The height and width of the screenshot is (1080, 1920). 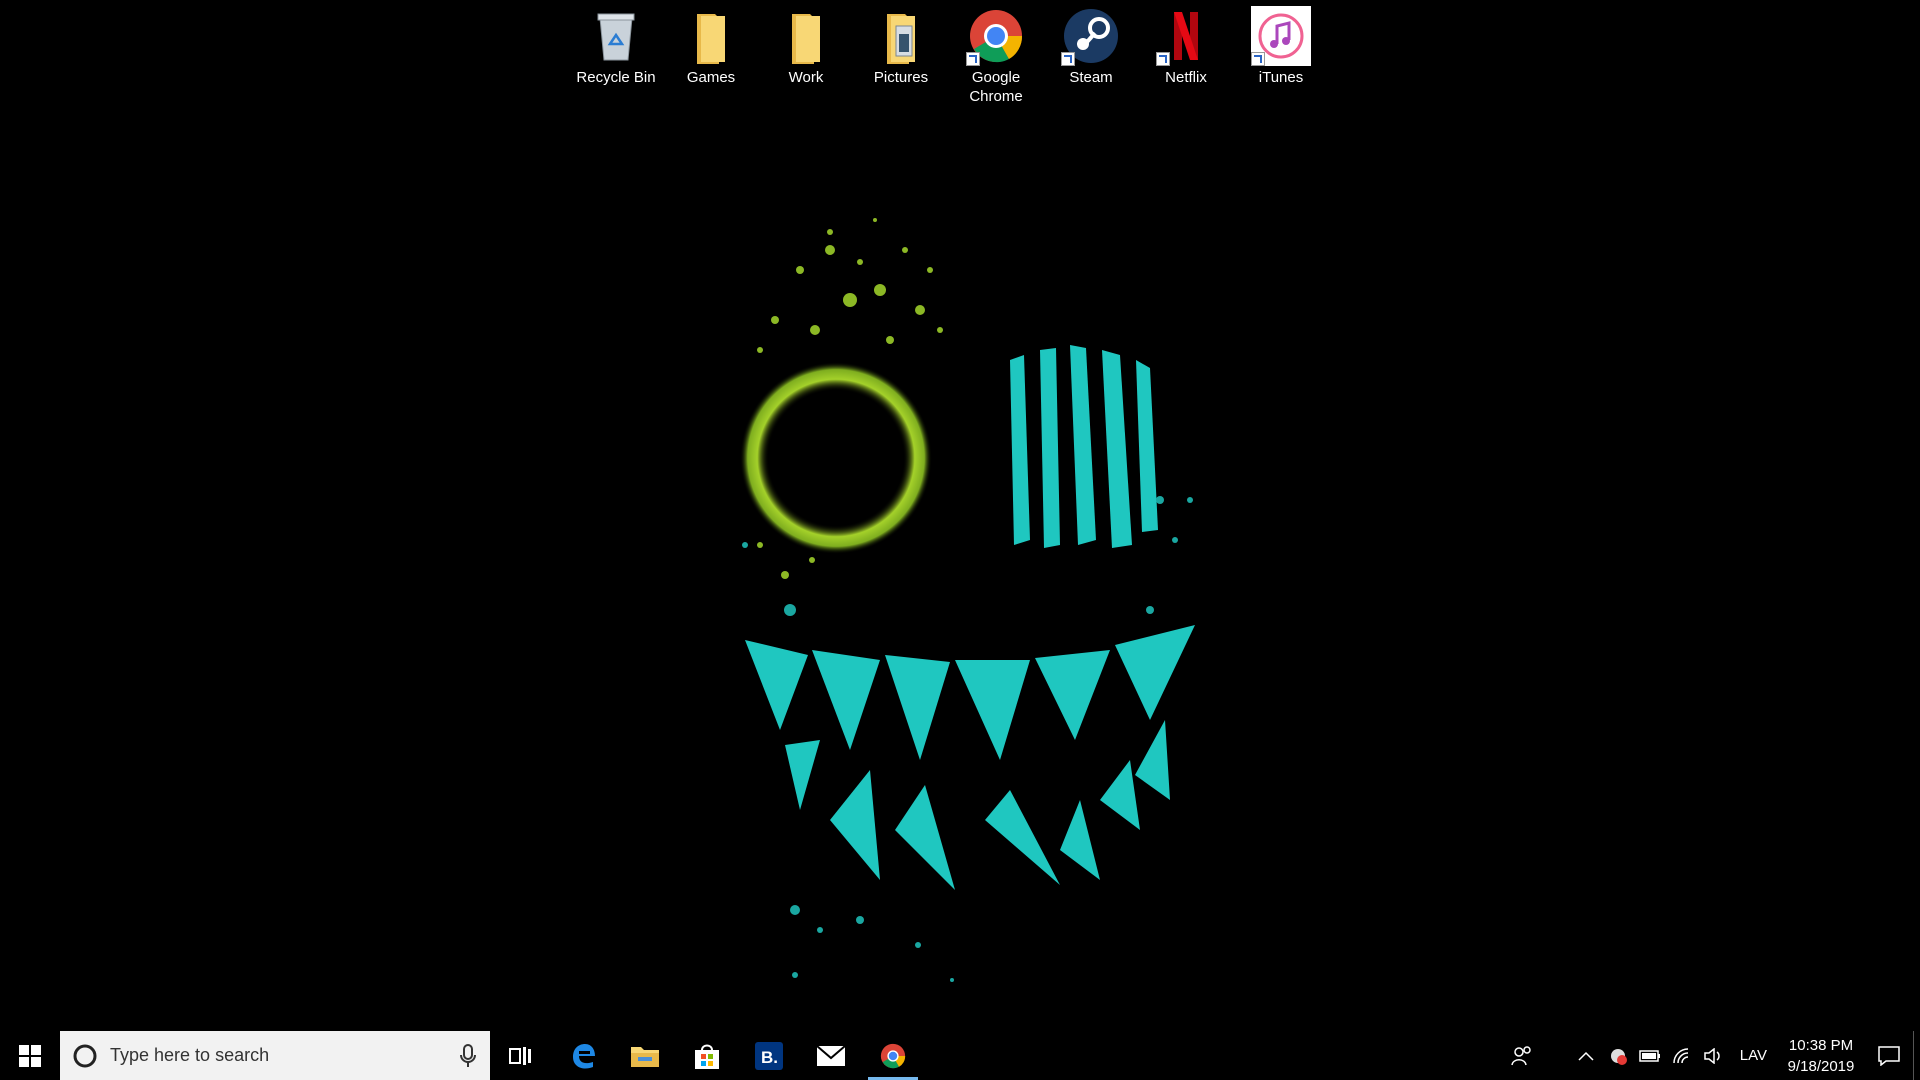 I want to click on security-app-icon, so click(x=1618, y=1056).